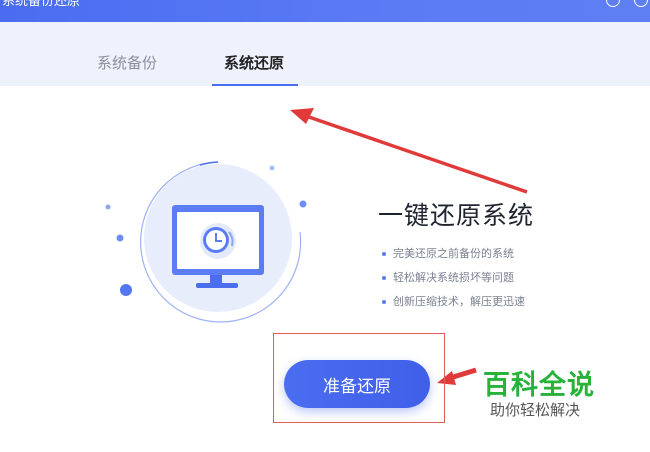 The width and height of the screenshot is (650, 452). Describe the element at coordinates (535, 410) in the screenshot. I see `watermark-subtitle: 助你轻松解决` at that location.